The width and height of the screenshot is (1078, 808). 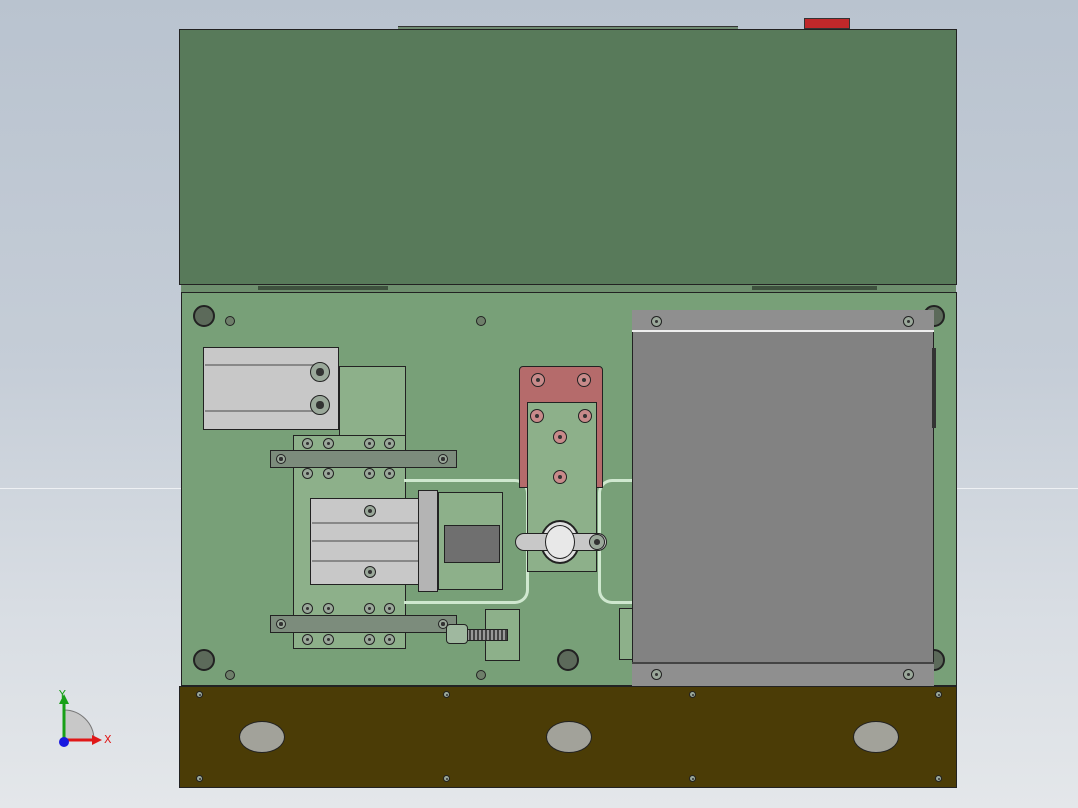 I want to click on adjuster-thread, so click(x=487, y=635).